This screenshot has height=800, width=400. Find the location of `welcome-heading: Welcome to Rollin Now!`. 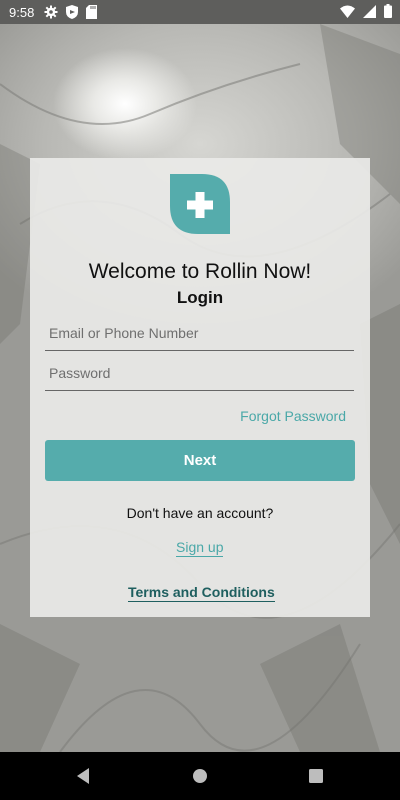

welcome-heading: Welcome to Rollin Now! is located at coordinates (200, 271).